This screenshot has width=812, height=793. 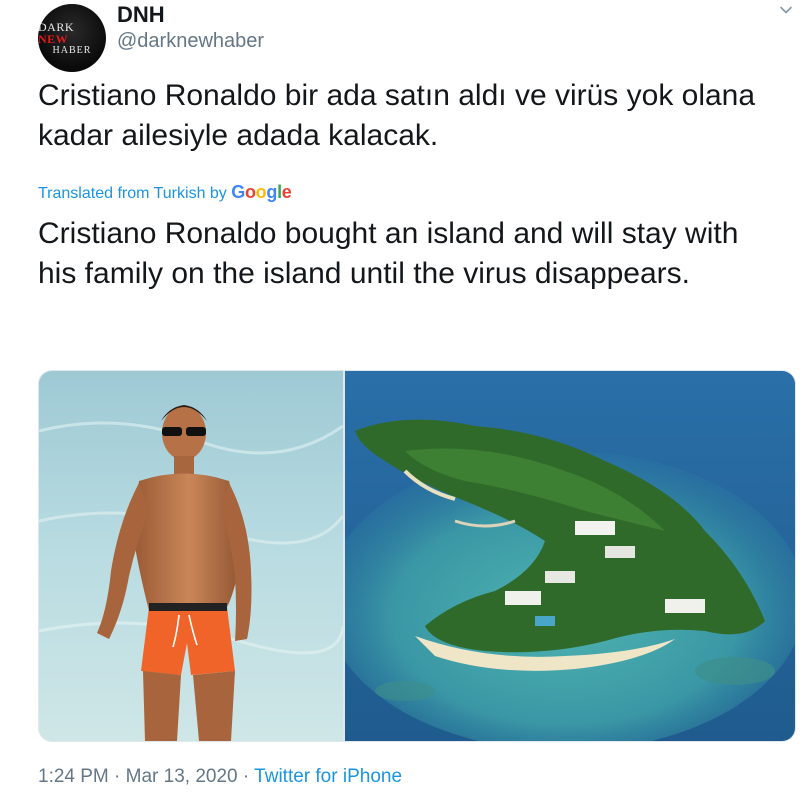 What do you see at coordinates (132, 193) in the screenshot?
I see `translated-label-text: Translated from Turkish by` at bounding box center [132, 193].